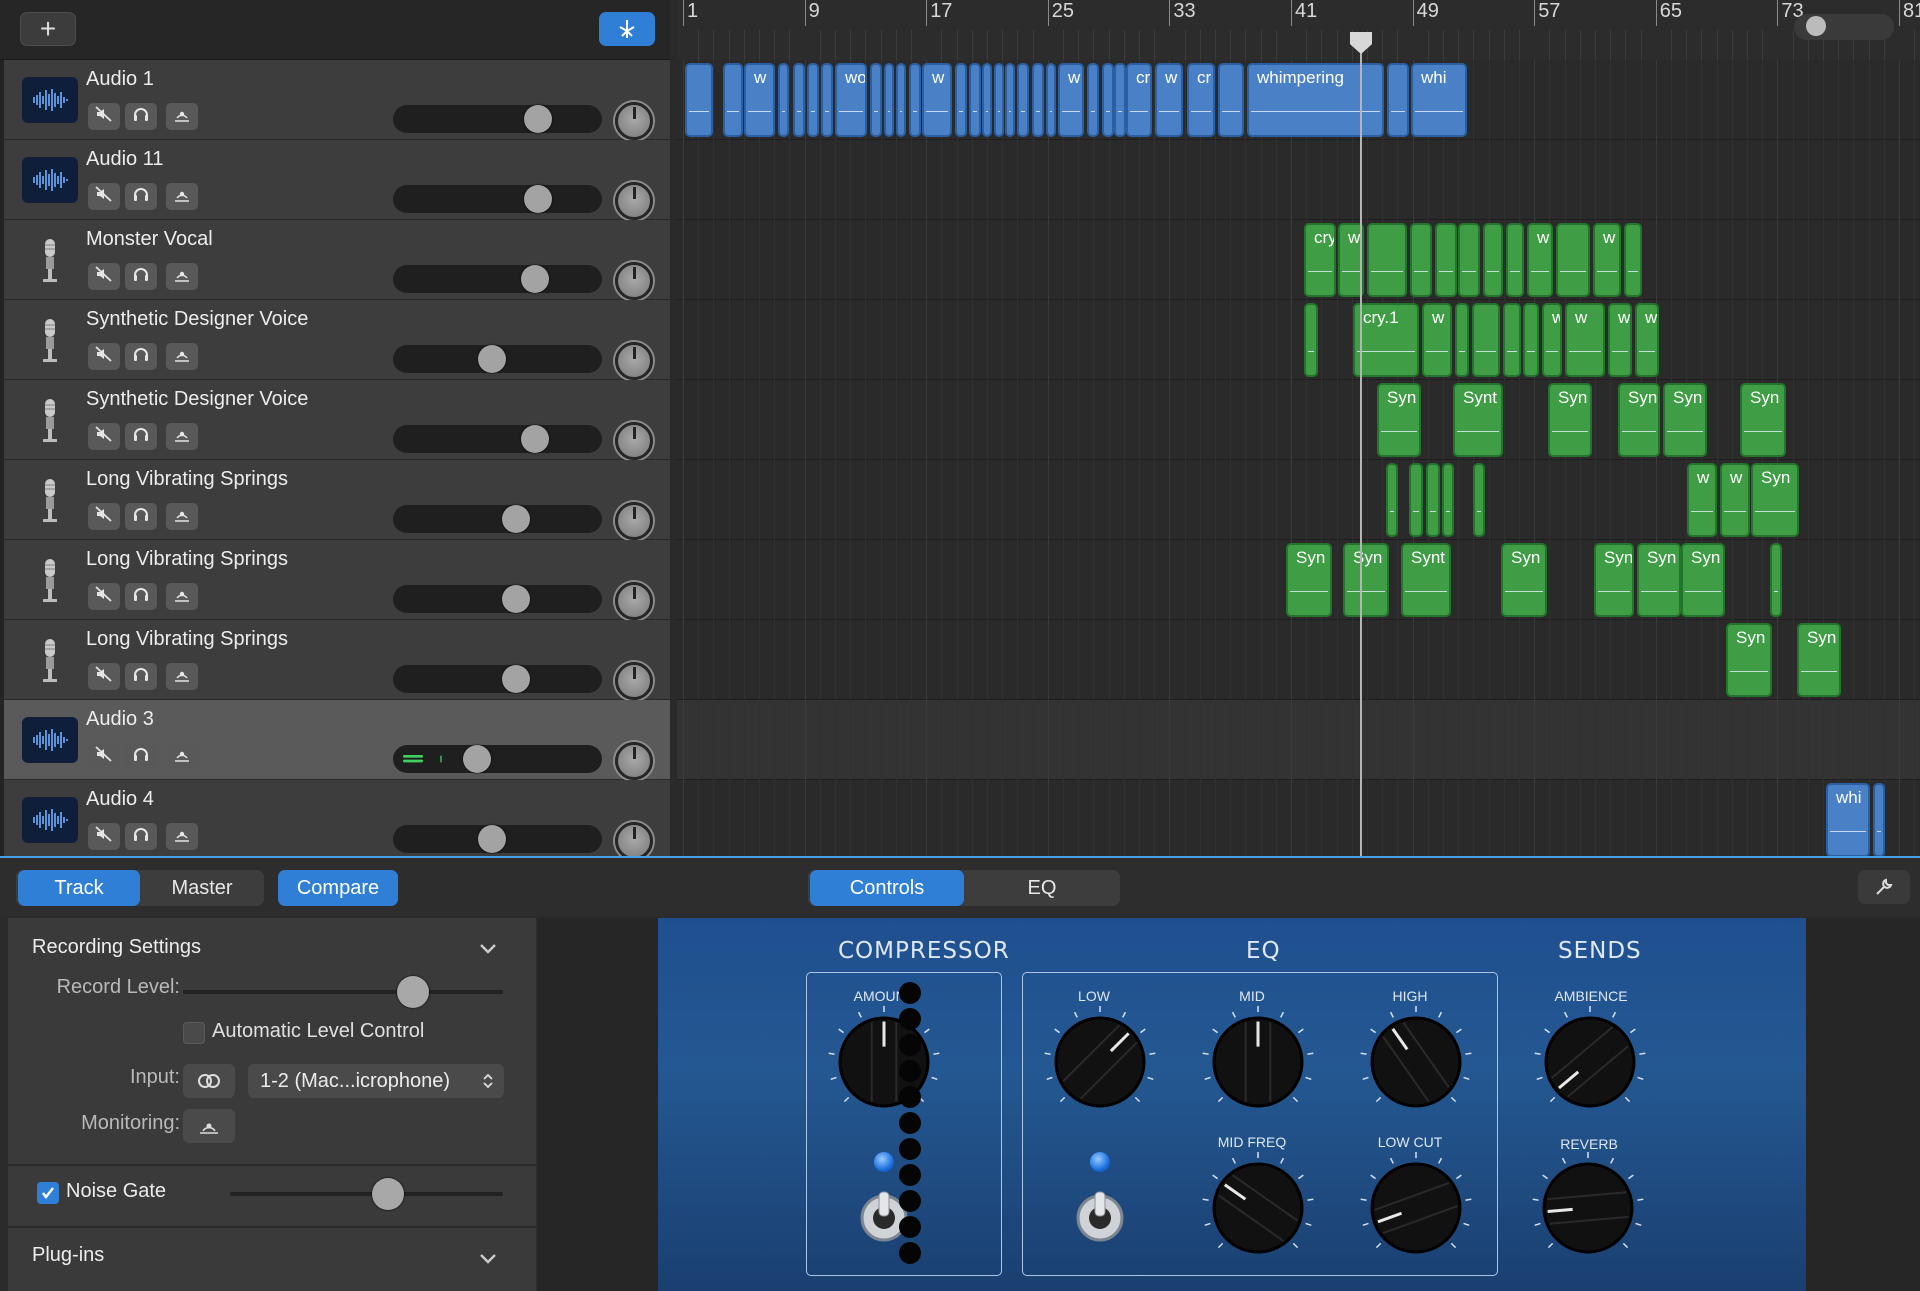 The image size is (1920, 1291). What do you see at coordinates (1426, 580) in the screenshot?
I see `audio-region: Synt` at bounding box center [1426, 580].